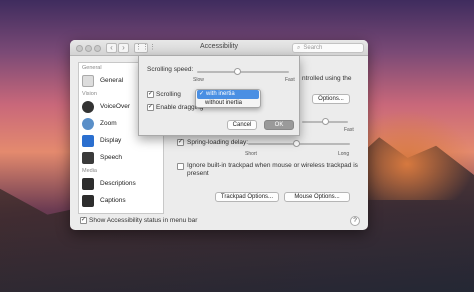  What do you see at coordinates (88, 80) in the screenshot?
I see `general-icon` at bounding box center [88, 80].